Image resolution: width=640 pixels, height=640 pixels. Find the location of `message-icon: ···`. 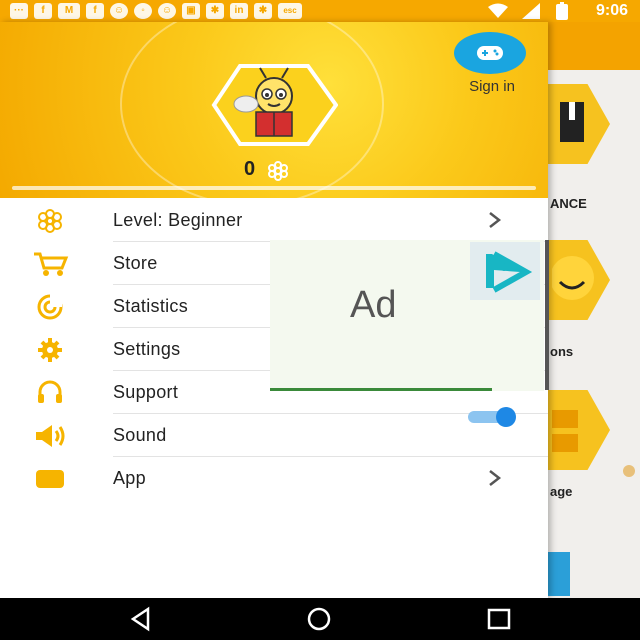

message-icon: ··· is located at coordinates (19, 11).